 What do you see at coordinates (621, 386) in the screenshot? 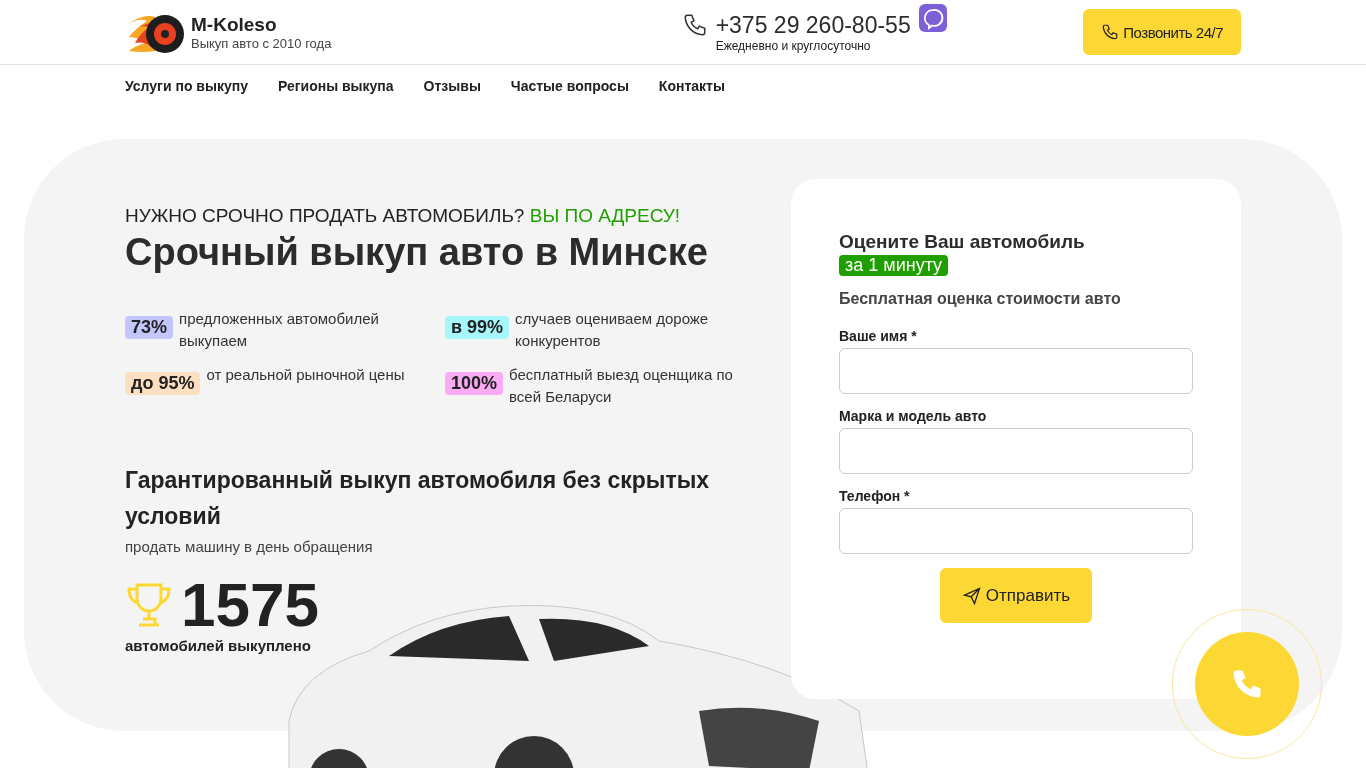
I see `stat-text: бесплатный выезд оценщика по всей Беларуси` at bounding box center [621, 386].